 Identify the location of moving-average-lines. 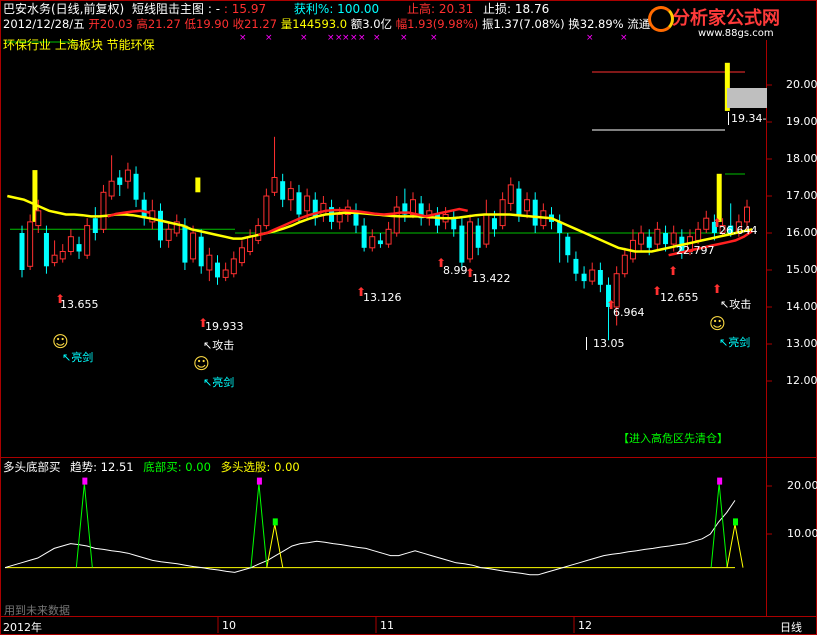
(380, 225).